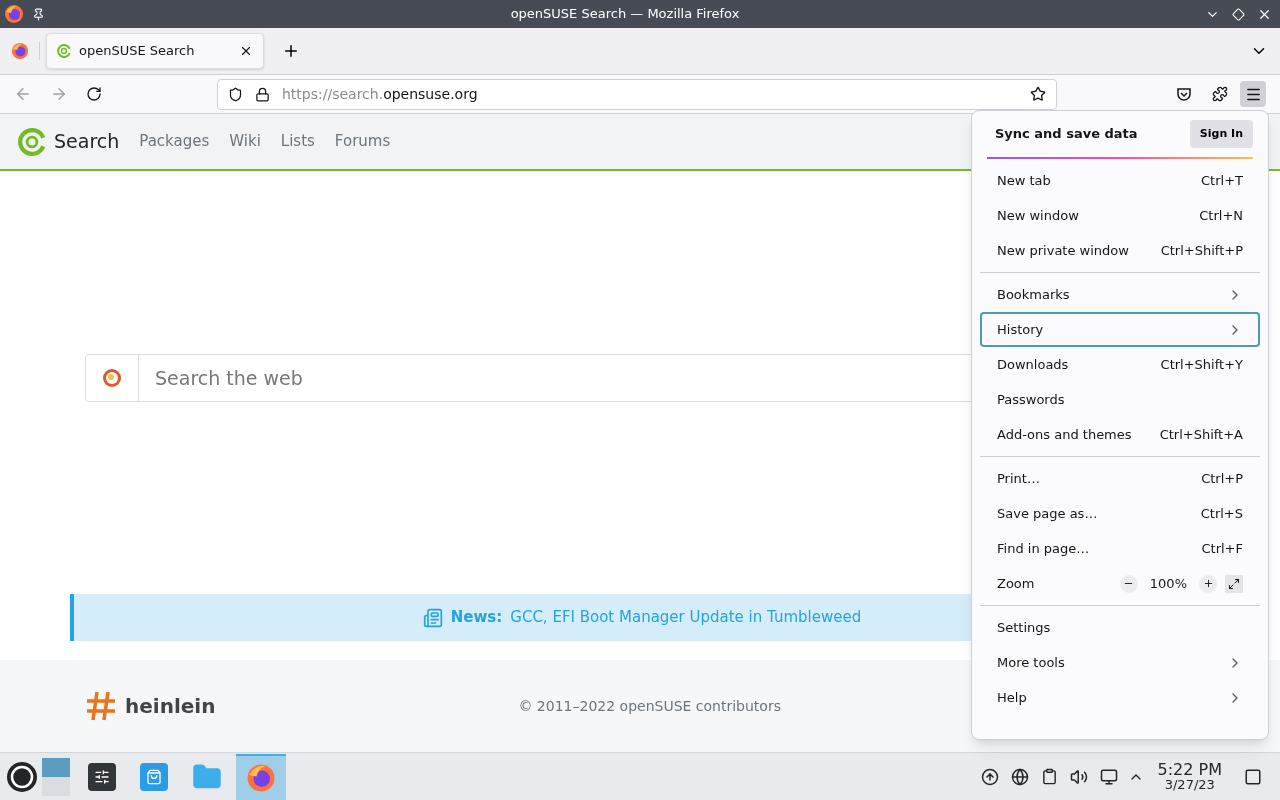 Image resolution: width=1280 pixels, height=800 pixels. I want to click on fullscreen-button, so click(1234, 583).